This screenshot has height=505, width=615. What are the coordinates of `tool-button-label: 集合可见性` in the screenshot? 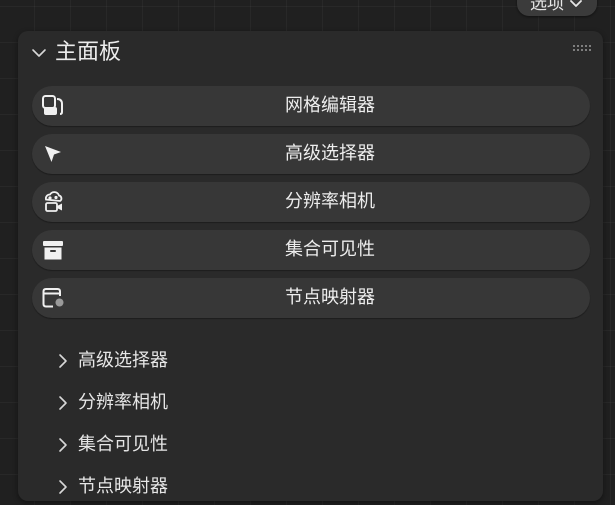 It's located at (330, 249).